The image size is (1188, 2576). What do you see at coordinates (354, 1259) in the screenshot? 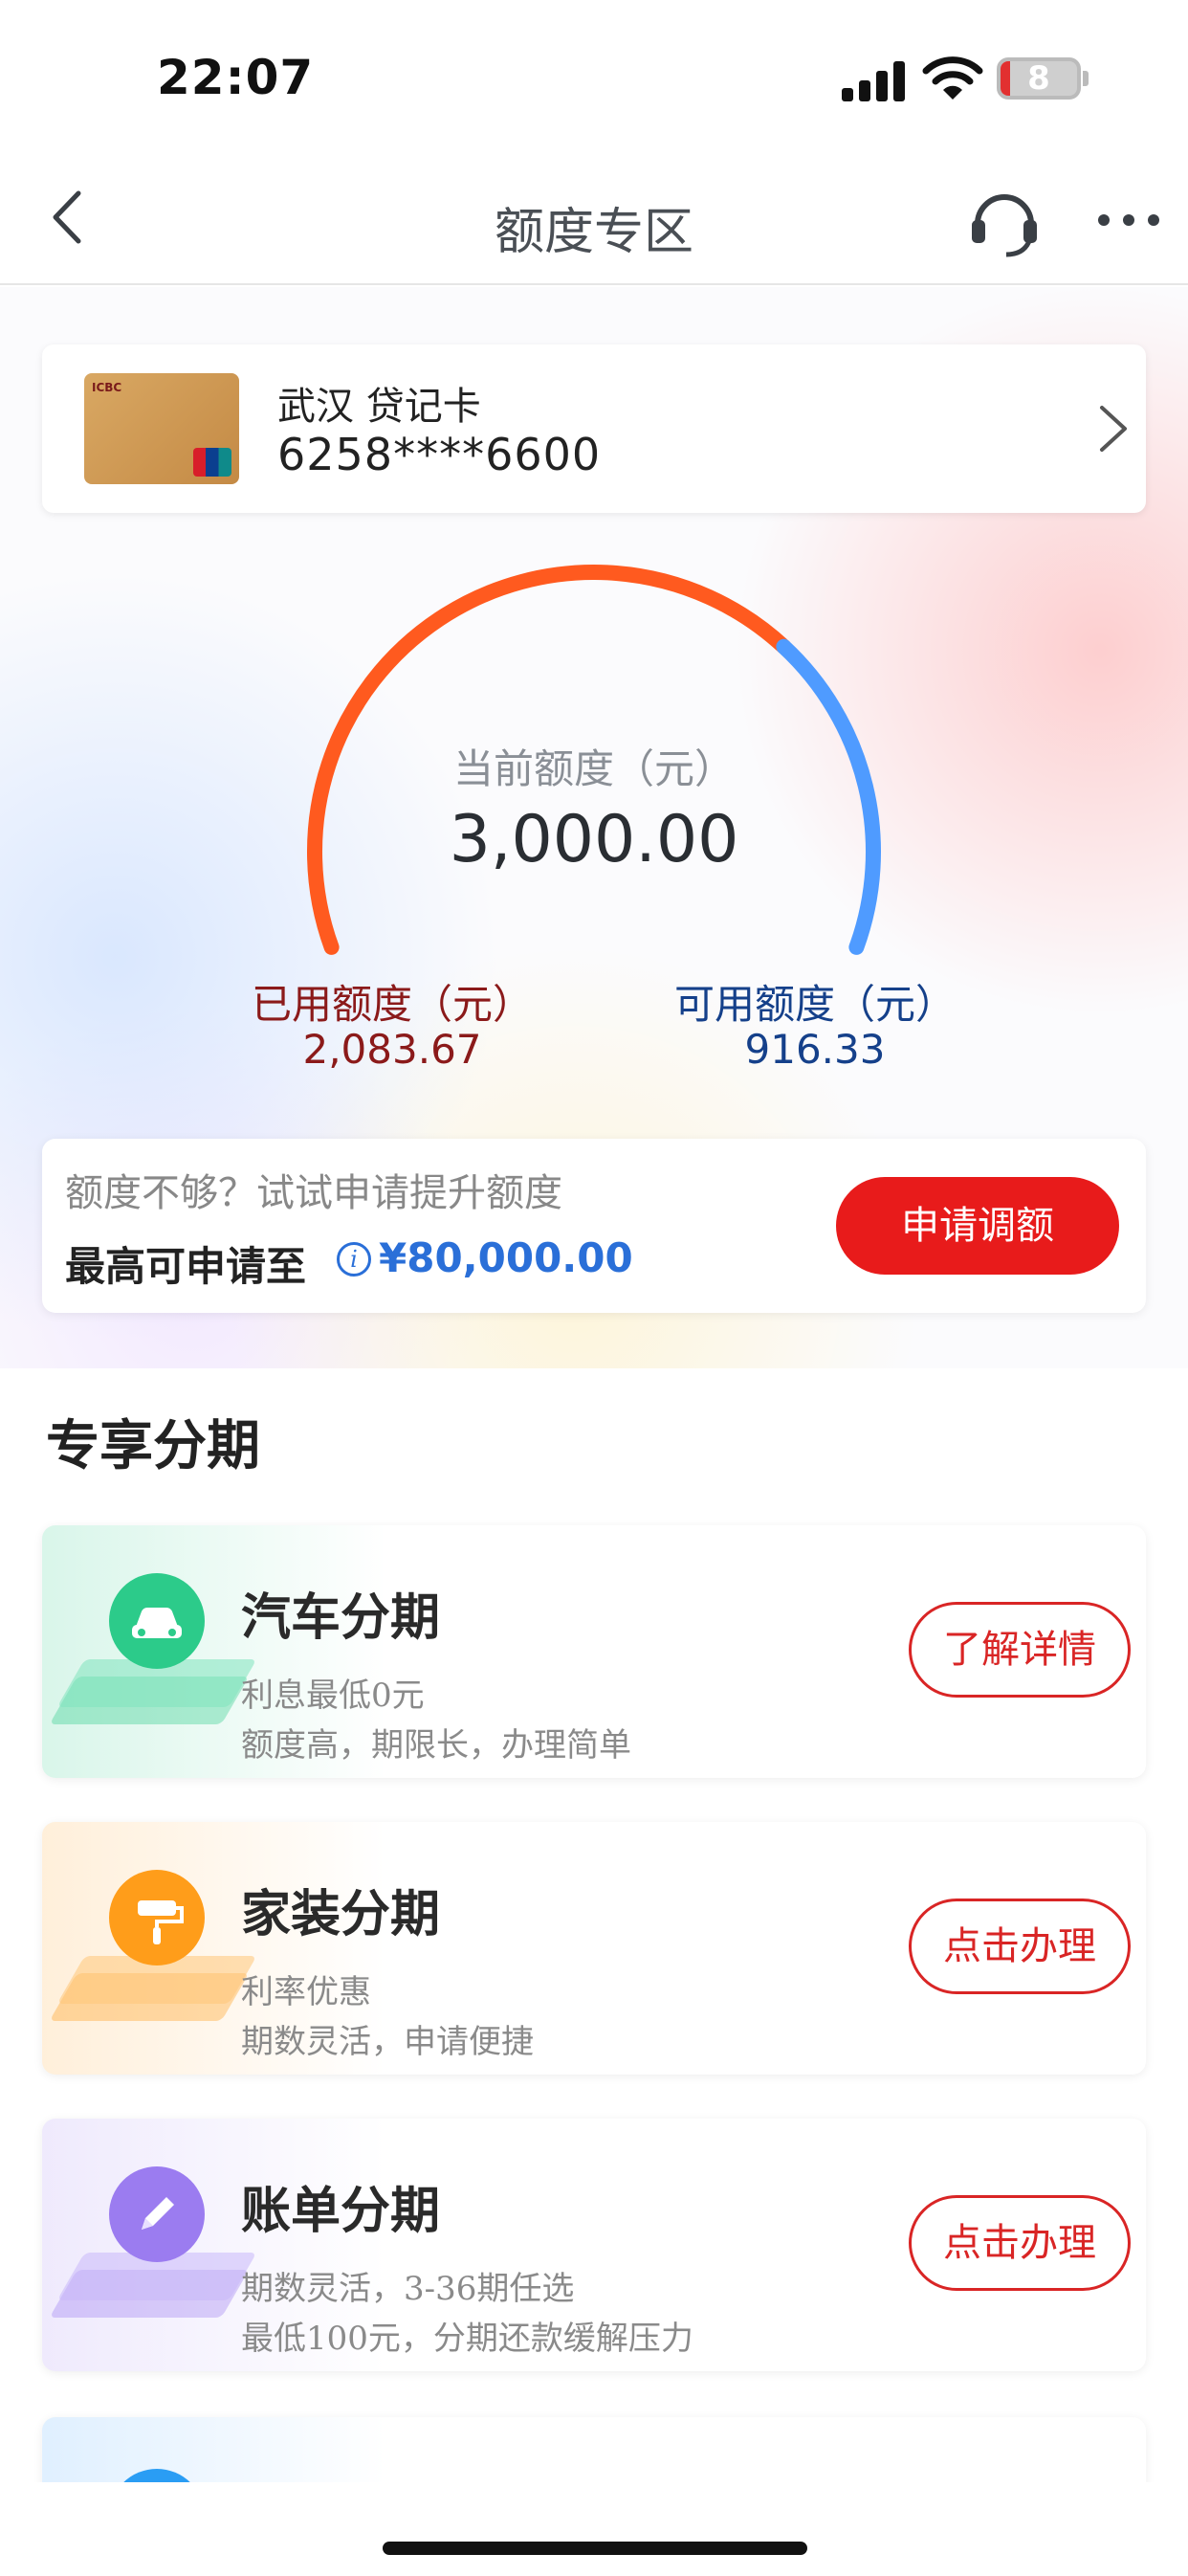
I see `info-icon: i` at bounding box center [354, 1259].